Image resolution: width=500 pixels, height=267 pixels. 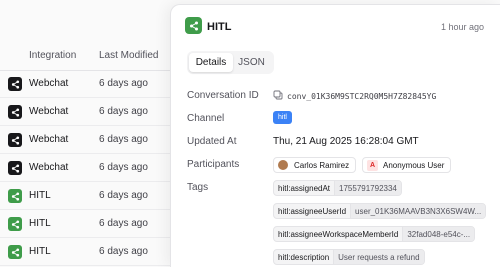 I want to click on tag-key: hitl:assignedAt, so click(x=304, y=188).